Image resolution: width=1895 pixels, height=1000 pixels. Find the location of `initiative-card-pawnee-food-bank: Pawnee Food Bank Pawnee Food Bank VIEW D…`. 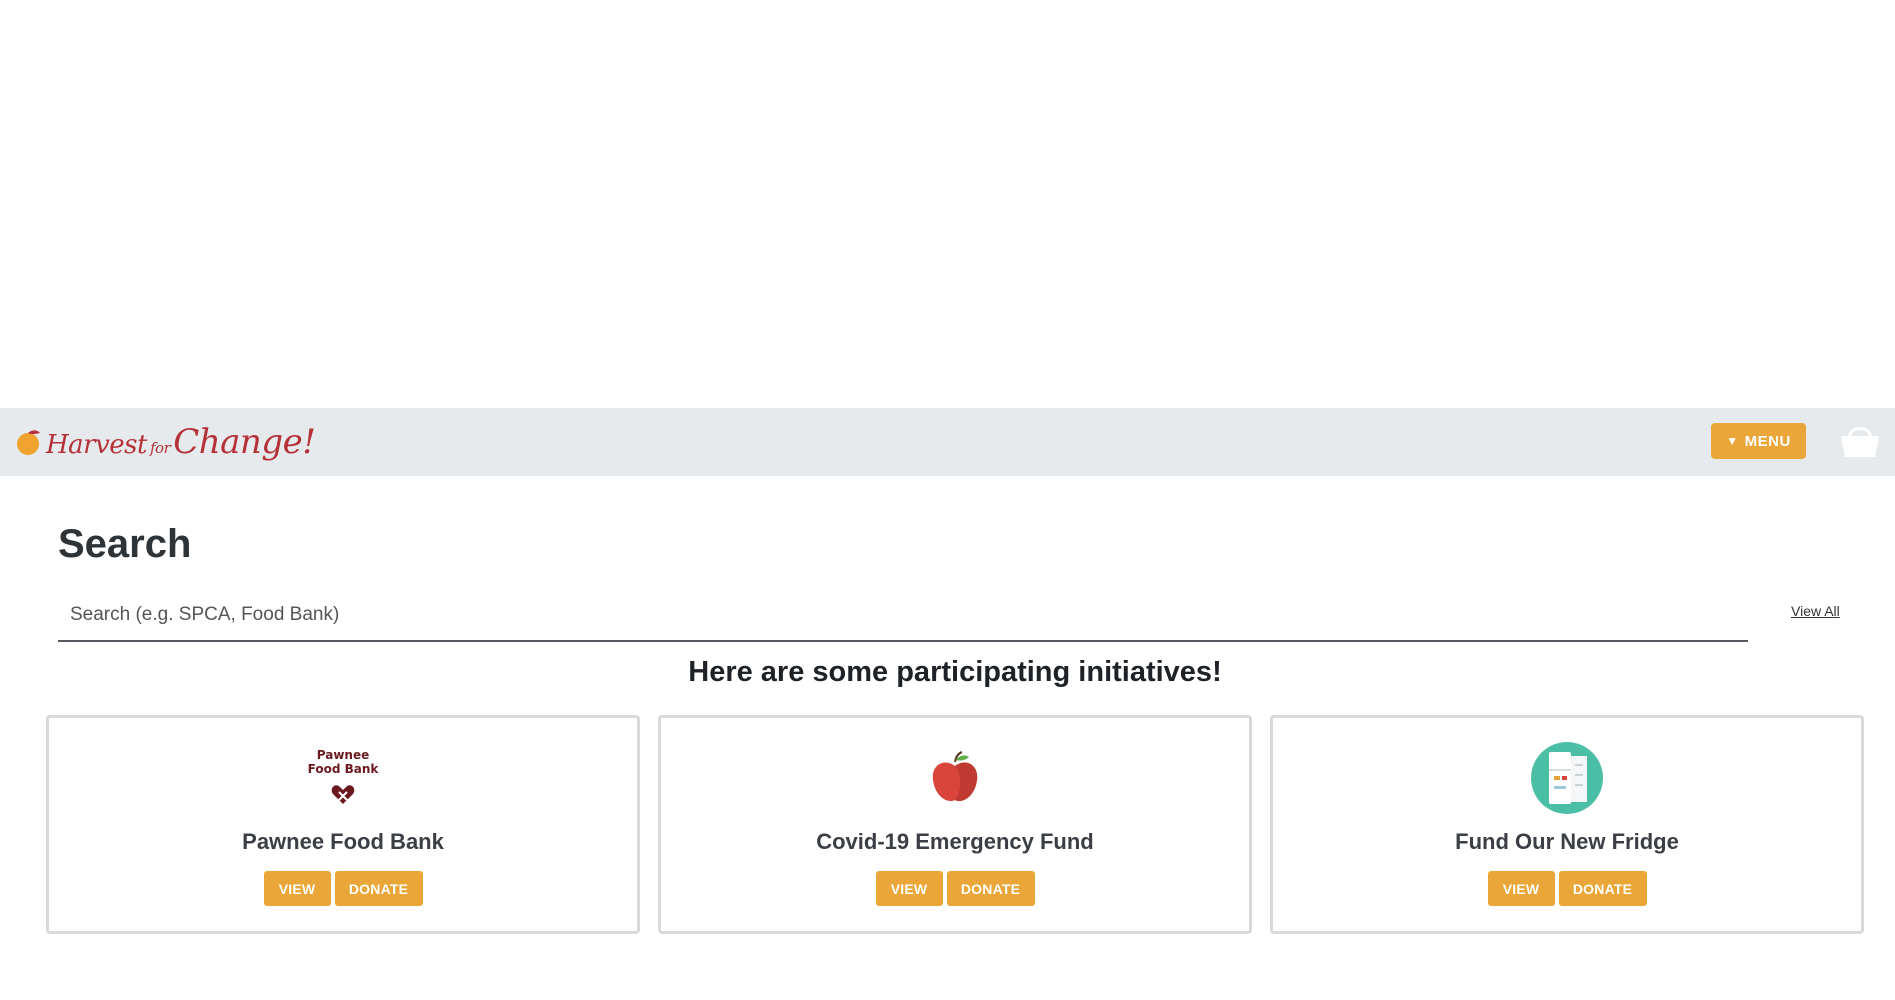

initiative-card-pawnee-food-bank: Pawnee Food Bank Pawnee Food Bank VIEW D… is located at coordinates (343, 824).